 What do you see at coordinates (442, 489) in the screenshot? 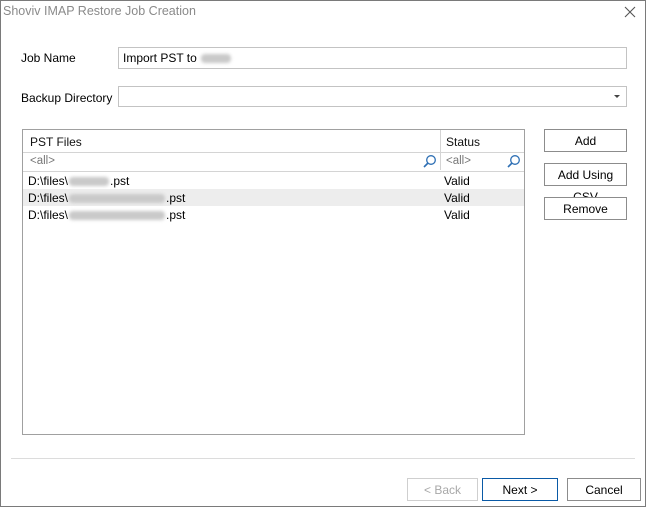
I see `back-button: < Back` at bounding box center [442, 489].